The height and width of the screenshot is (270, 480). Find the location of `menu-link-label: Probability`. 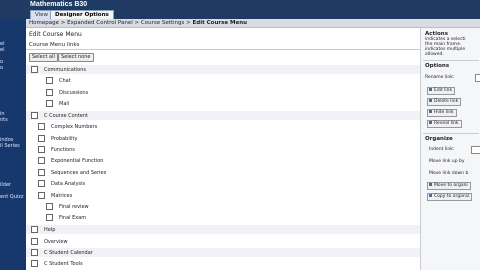

menu-link-label: Probability is located at coordinates (64, 138).